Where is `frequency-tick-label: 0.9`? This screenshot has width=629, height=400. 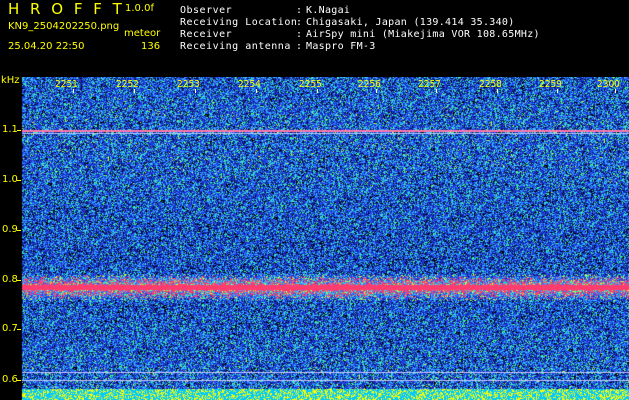
frequency-tick-label: 0.9 is located at coordinates (10, 229).